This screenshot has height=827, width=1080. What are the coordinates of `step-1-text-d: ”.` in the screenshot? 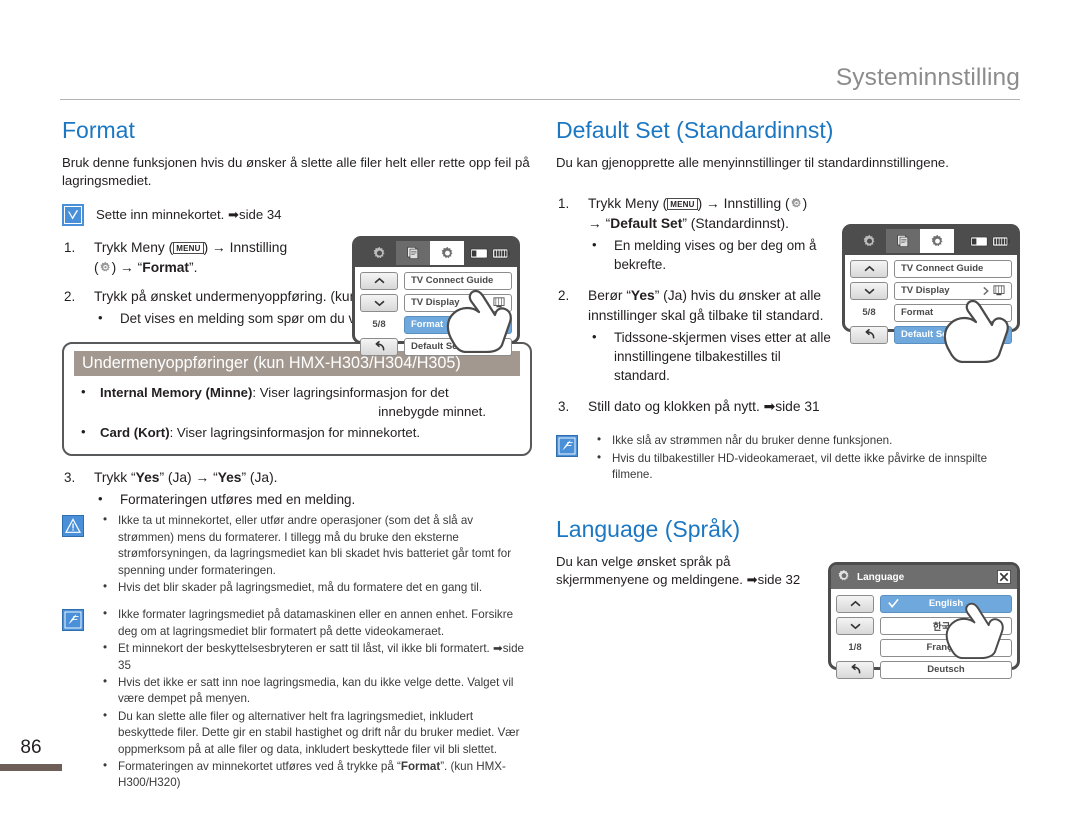 It's located at (193, 268).